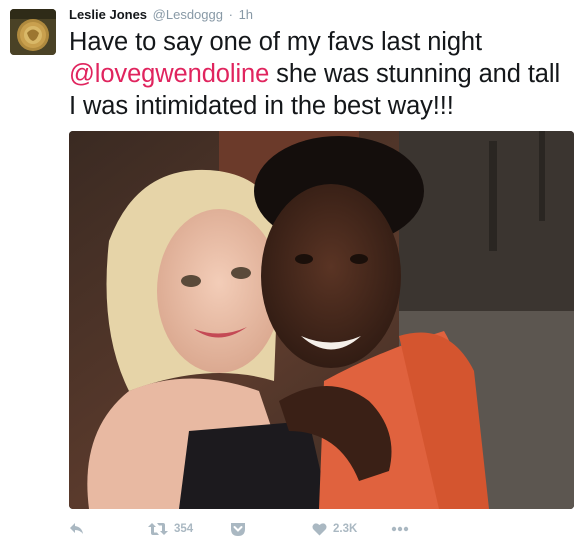 The image size is (584, 547). What do you see at coordinates (345, 529) in the screenshot?
I see `like-count: 2.3K` at bounding box center [345, 529].